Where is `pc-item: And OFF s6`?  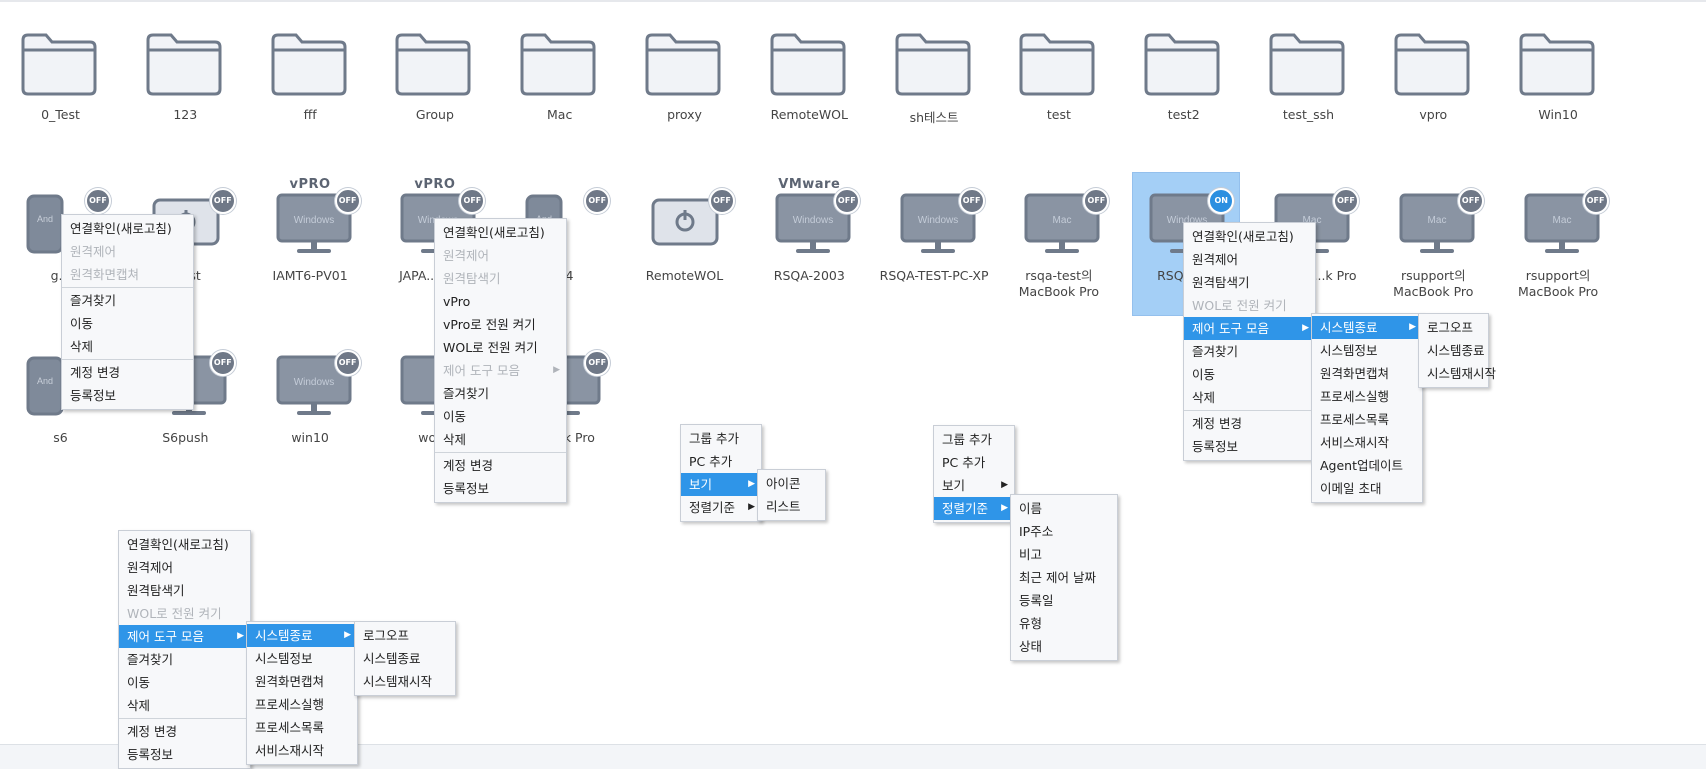 pc-item: And OFF s6 is located at coordinates (61, 222).